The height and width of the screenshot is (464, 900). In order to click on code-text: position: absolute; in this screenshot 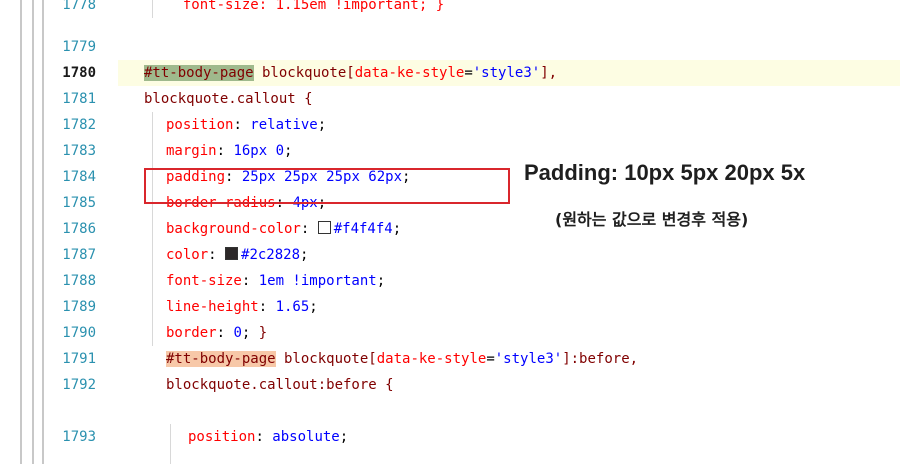, I will do `click(268, 437)`.